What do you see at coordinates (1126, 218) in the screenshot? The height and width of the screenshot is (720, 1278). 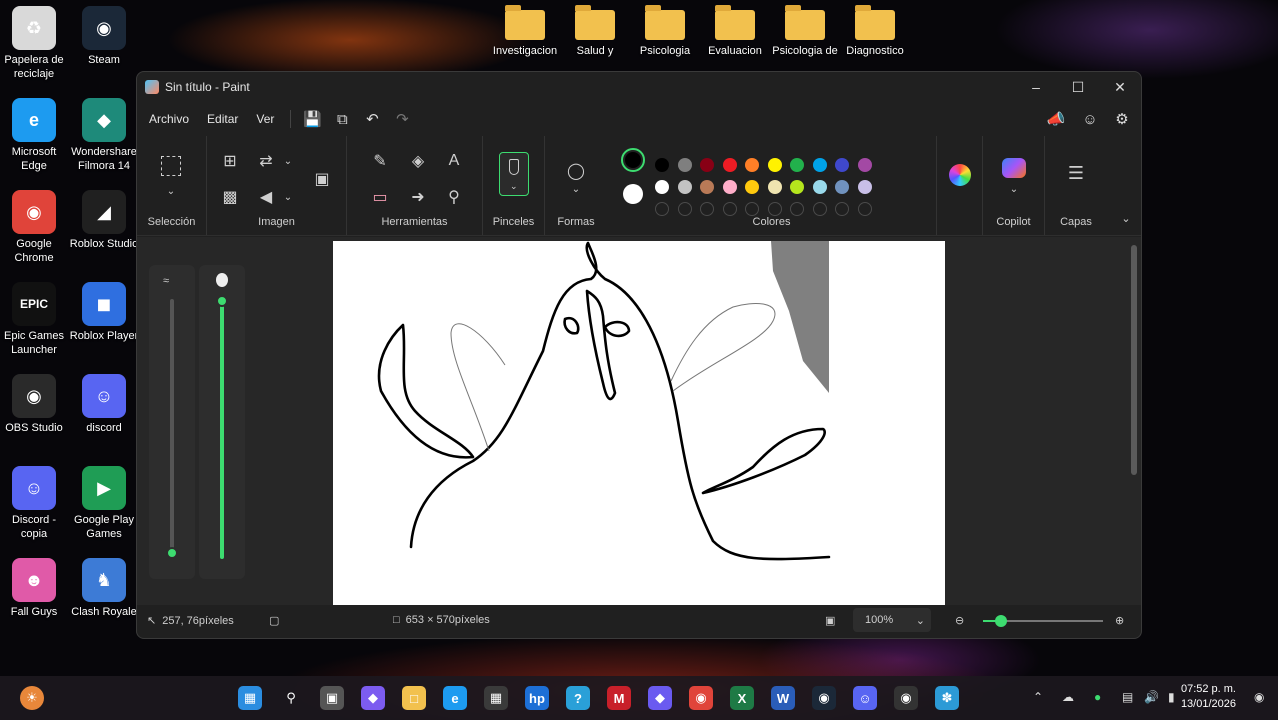 I see `ribbon-collapse-chevron-icon: ⌄` at bounding box center [1126, 218].